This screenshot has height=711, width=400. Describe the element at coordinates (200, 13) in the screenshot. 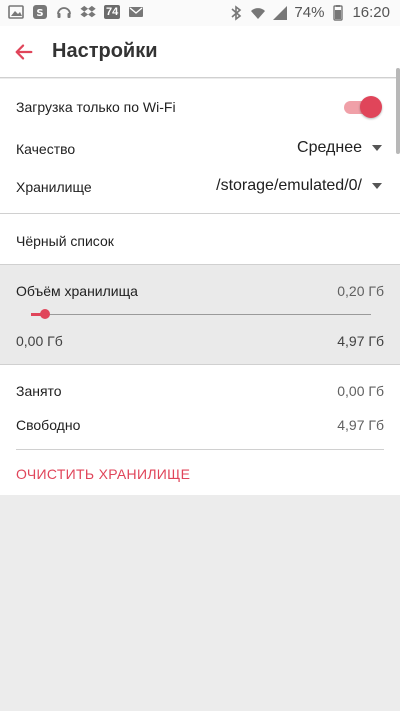

I see `status-bar: S 74 74% 16:20` at that location.